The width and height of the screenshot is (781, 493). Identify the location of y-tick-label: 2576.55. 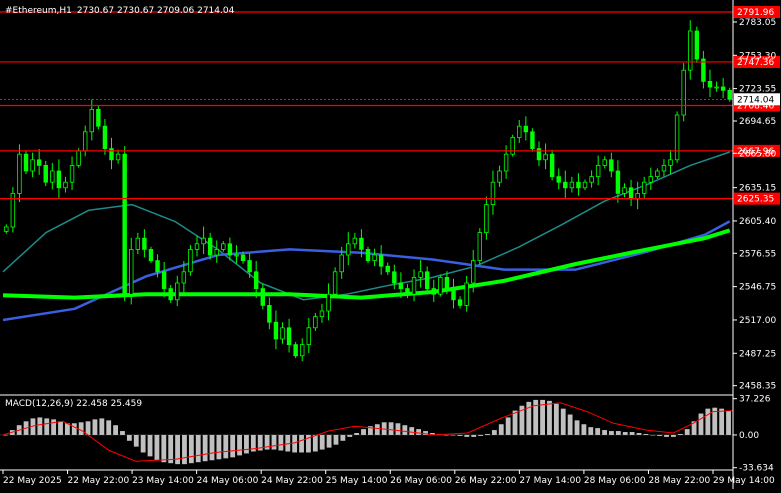
(757, 254).